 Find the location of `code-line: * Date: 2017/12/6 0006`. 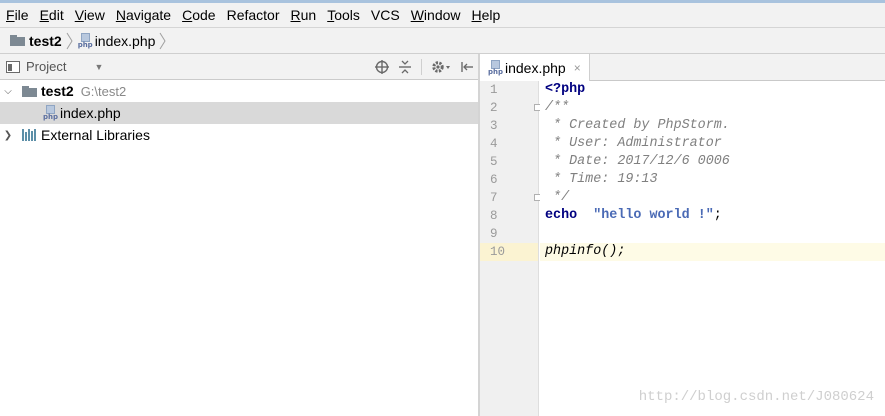

code-line: * Date: 2017/12/6 0006 is located at coordinates (712, 162).